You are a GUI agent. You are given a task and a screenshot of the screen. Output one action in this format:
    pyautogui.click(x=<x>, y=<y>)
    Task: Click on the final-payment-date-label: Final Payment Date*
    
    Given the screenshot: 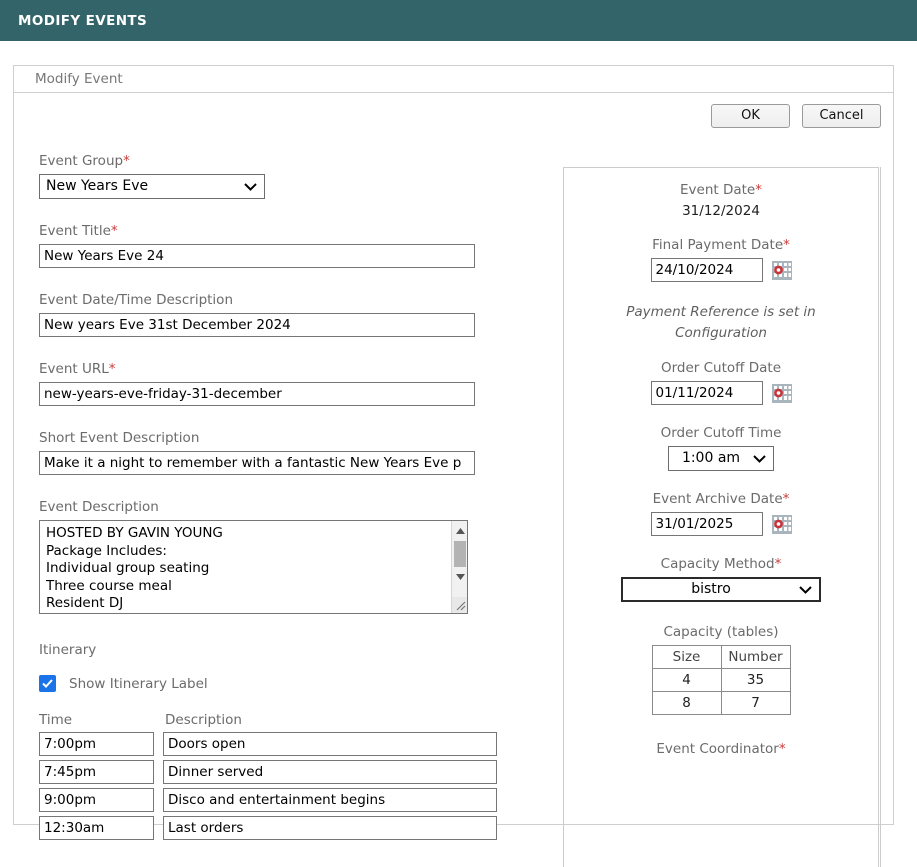 What is the action you would take?
    pyautogui.click(x=721, y=245)
    